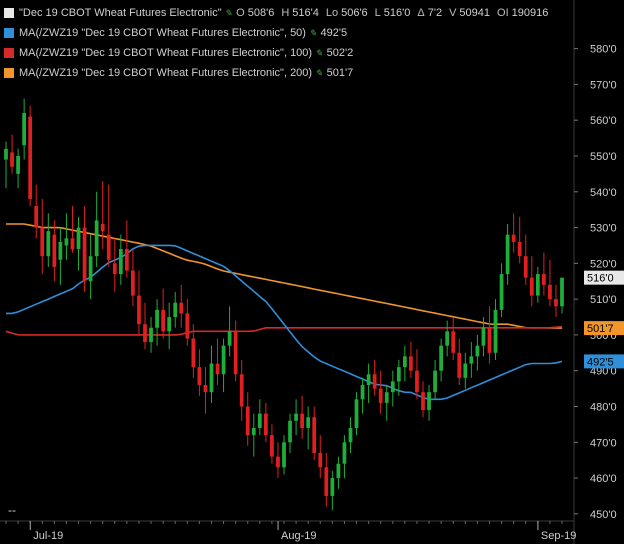 The width and height of the screenshot is (624, 544). Describe the element at coordinates (298, 536) in the screenshot. I see `x-tick-label: Aug-19` at that location.